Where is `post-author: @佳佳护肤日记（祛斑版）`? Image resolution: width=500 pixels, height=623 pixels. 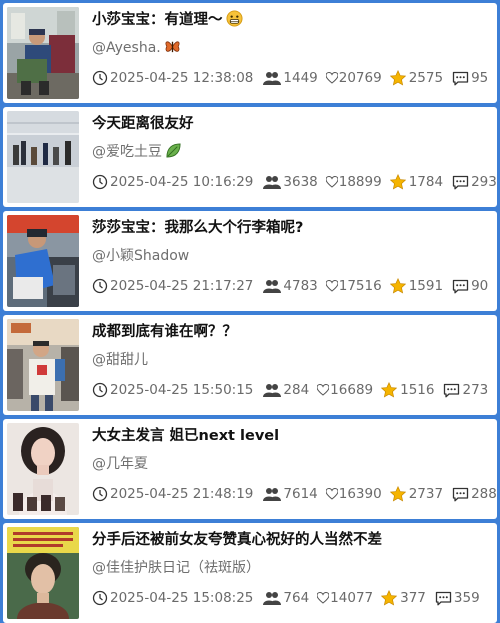
post-author: @佳佳护肤日记（祛斑版） is located at coordinates (290, 568).